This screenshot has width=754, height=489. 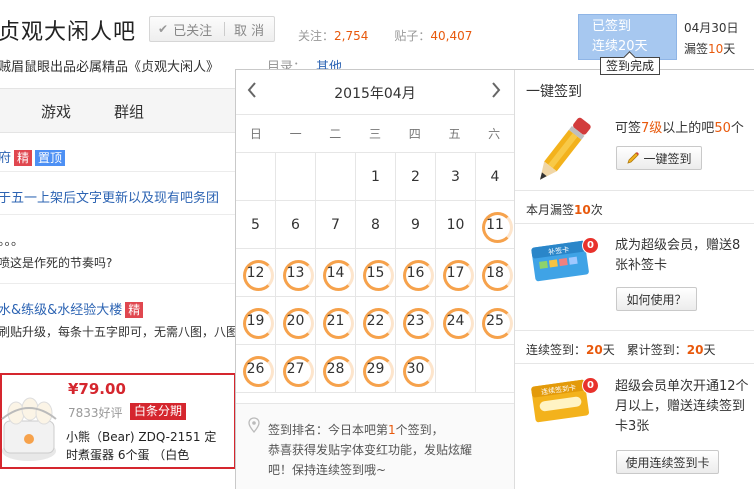 What do you see at coordinates (455, 224) in the screenshot?
I see `day-number: 10` at bounding box center [455, 224].